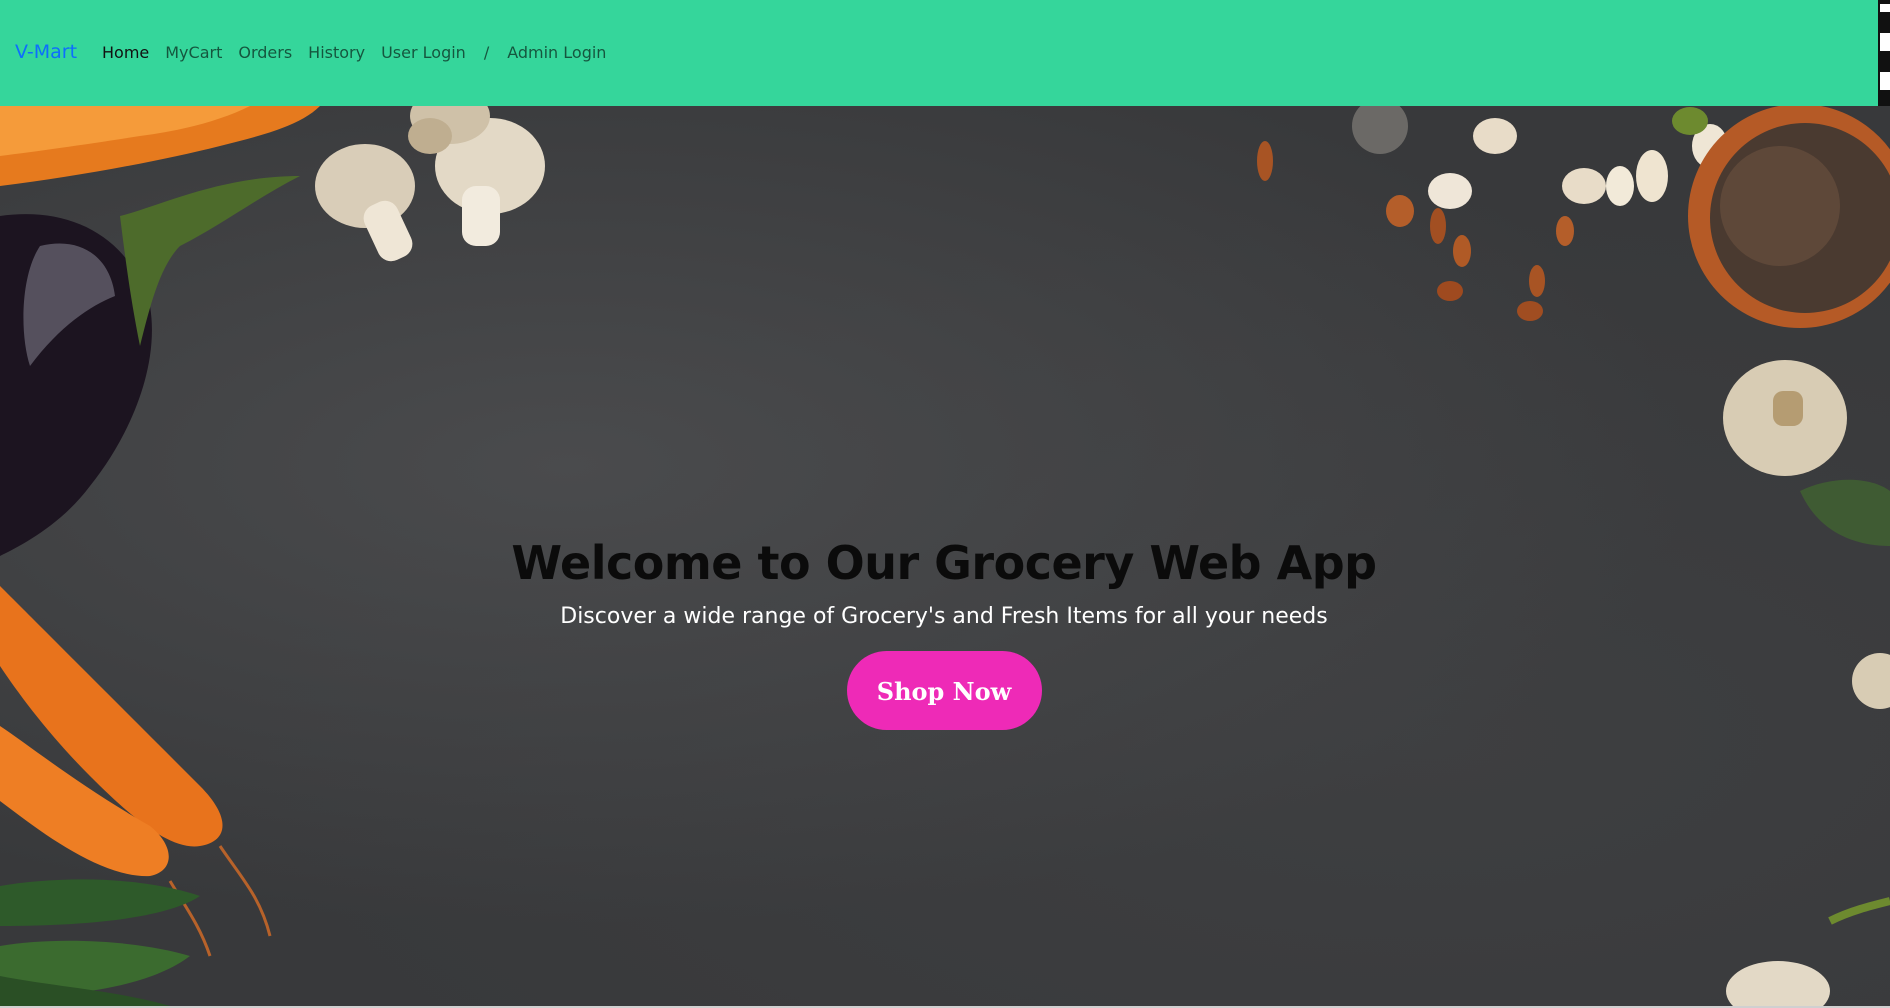  What do you see at coordinates (46, 52) in the screenshot?
I see `brand-logo-link: V-Mart` at bounding box center [46, 52].